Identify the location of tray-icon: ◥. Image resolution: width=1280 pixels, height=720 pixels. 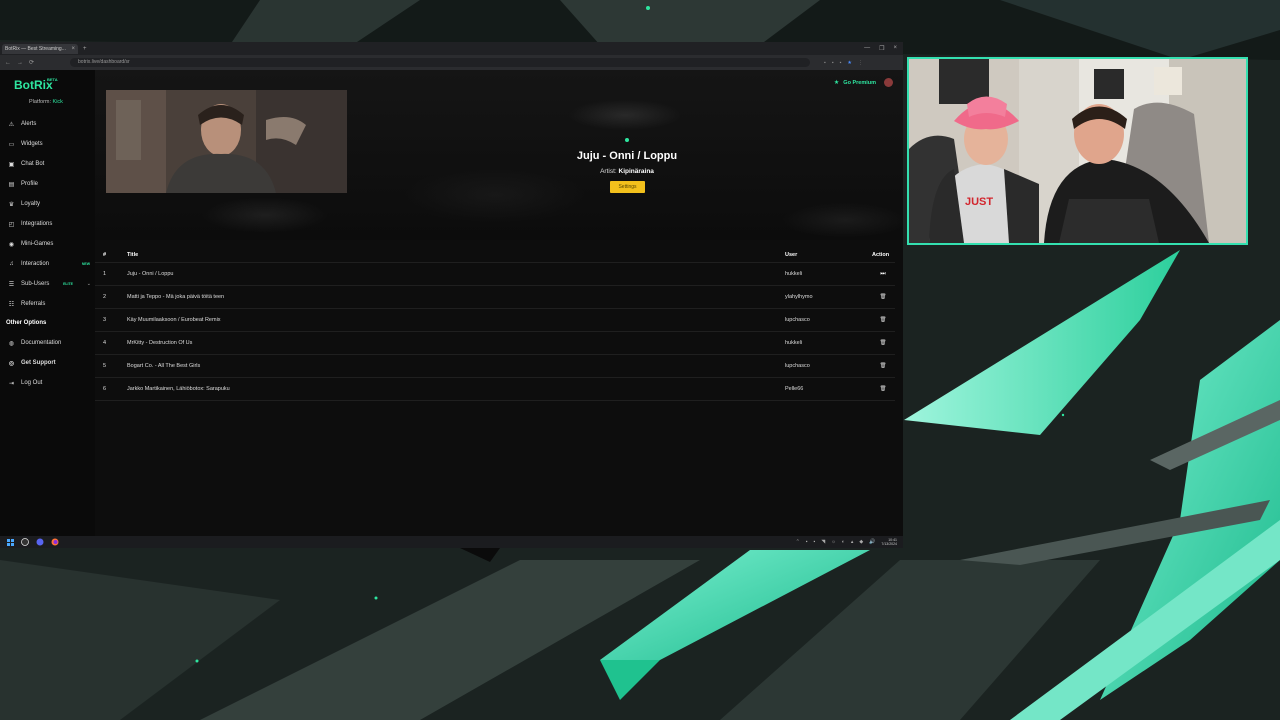
(823, 542).